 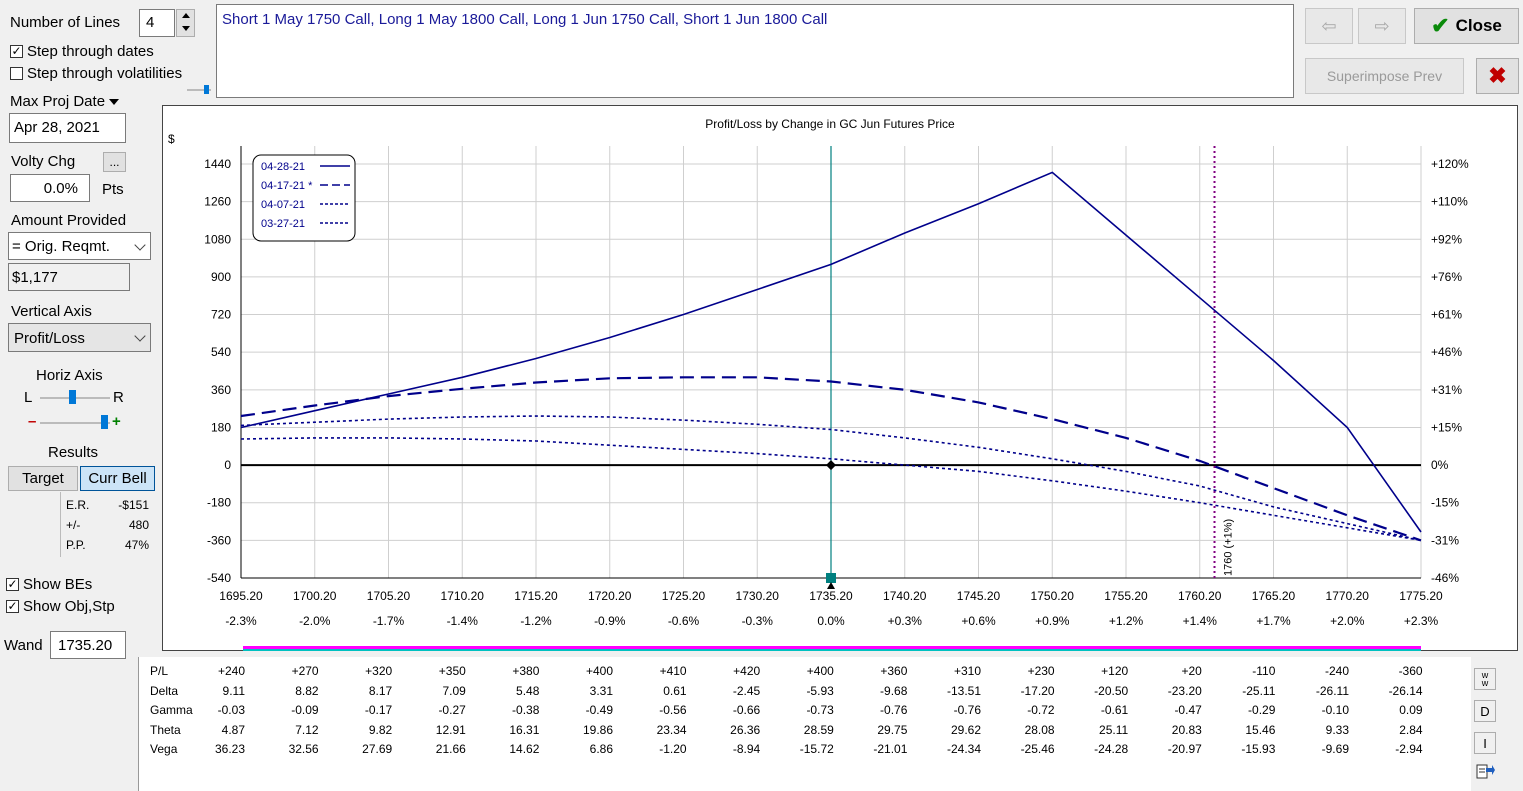 I want to click on table-cell: -5.93, so click(x=820, y=690).